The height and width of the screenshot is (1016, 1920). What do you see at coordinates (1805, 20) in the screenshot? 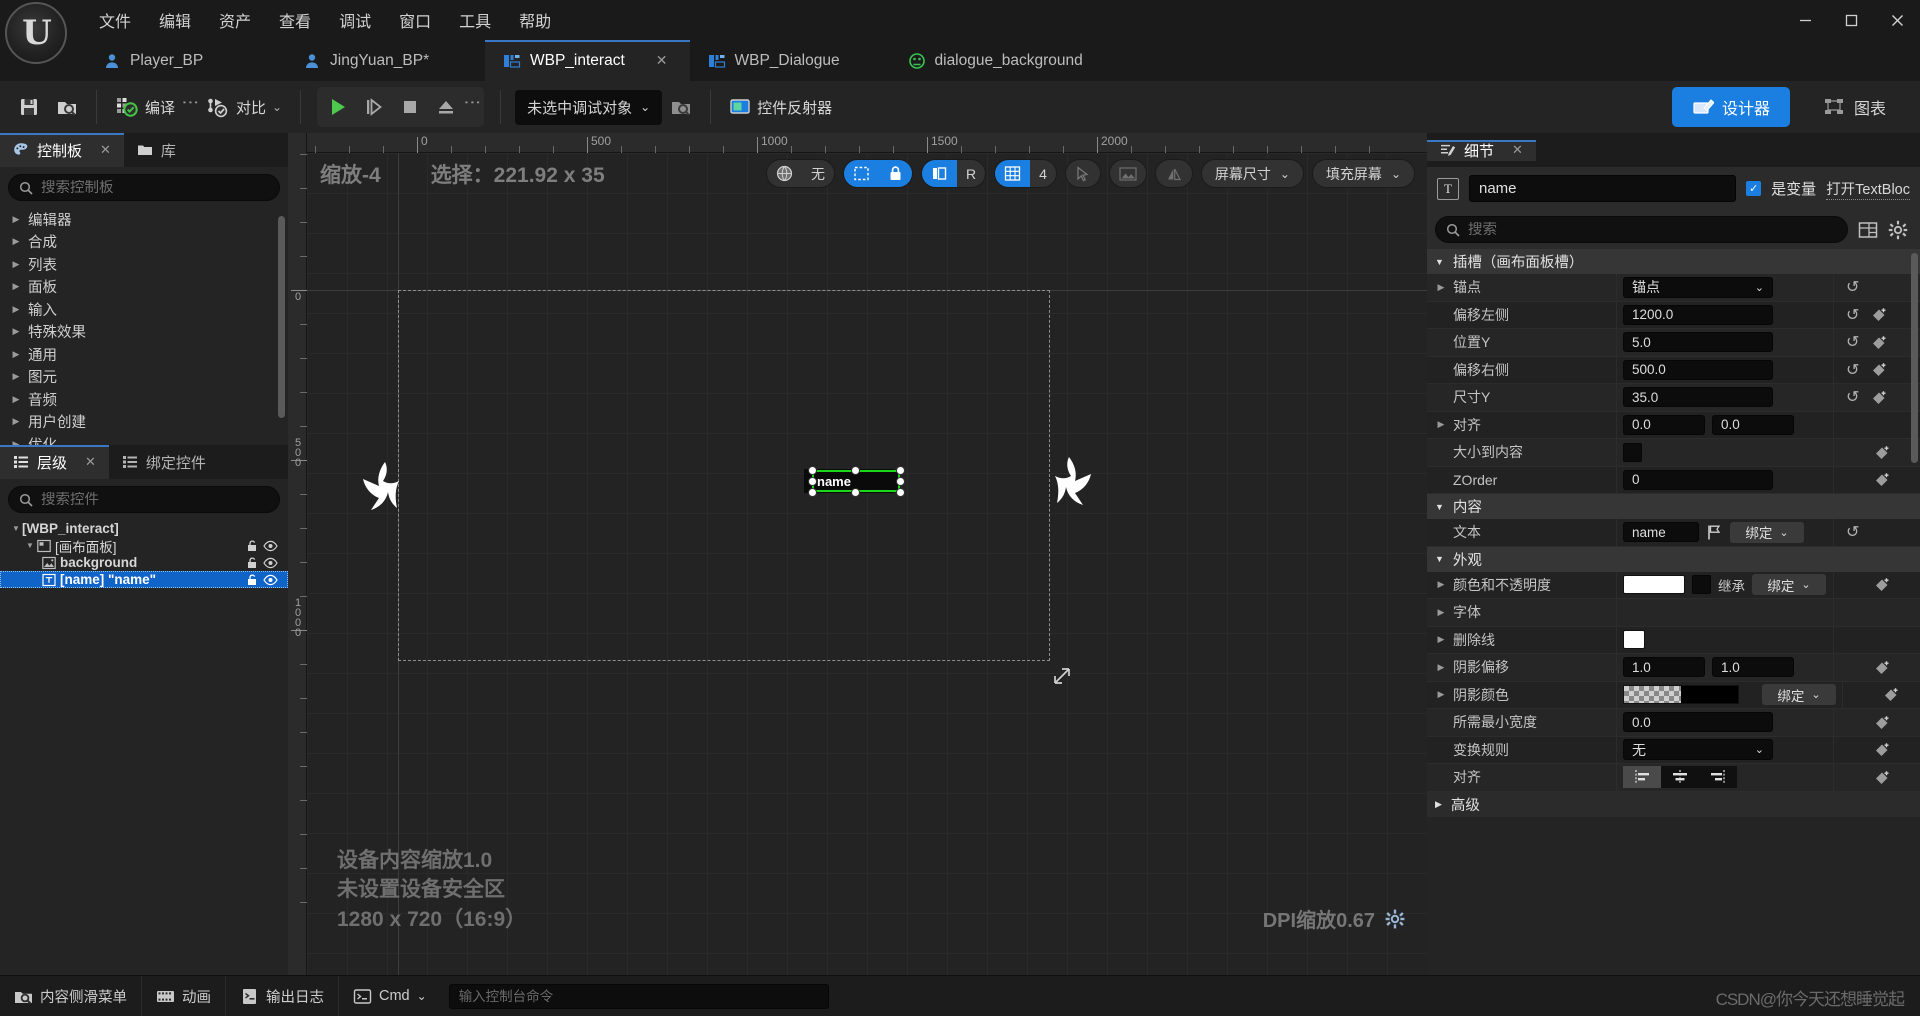
I see `minimize-button` at bounding box center [1805, 20].